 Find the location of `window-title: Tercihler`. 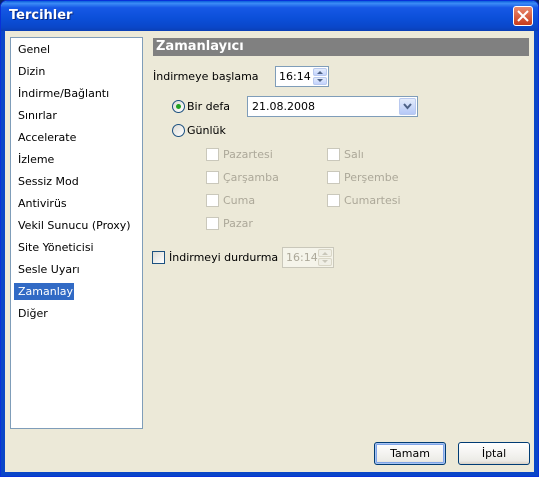

window-title: Tercihler is located at coordinates (41, 15).